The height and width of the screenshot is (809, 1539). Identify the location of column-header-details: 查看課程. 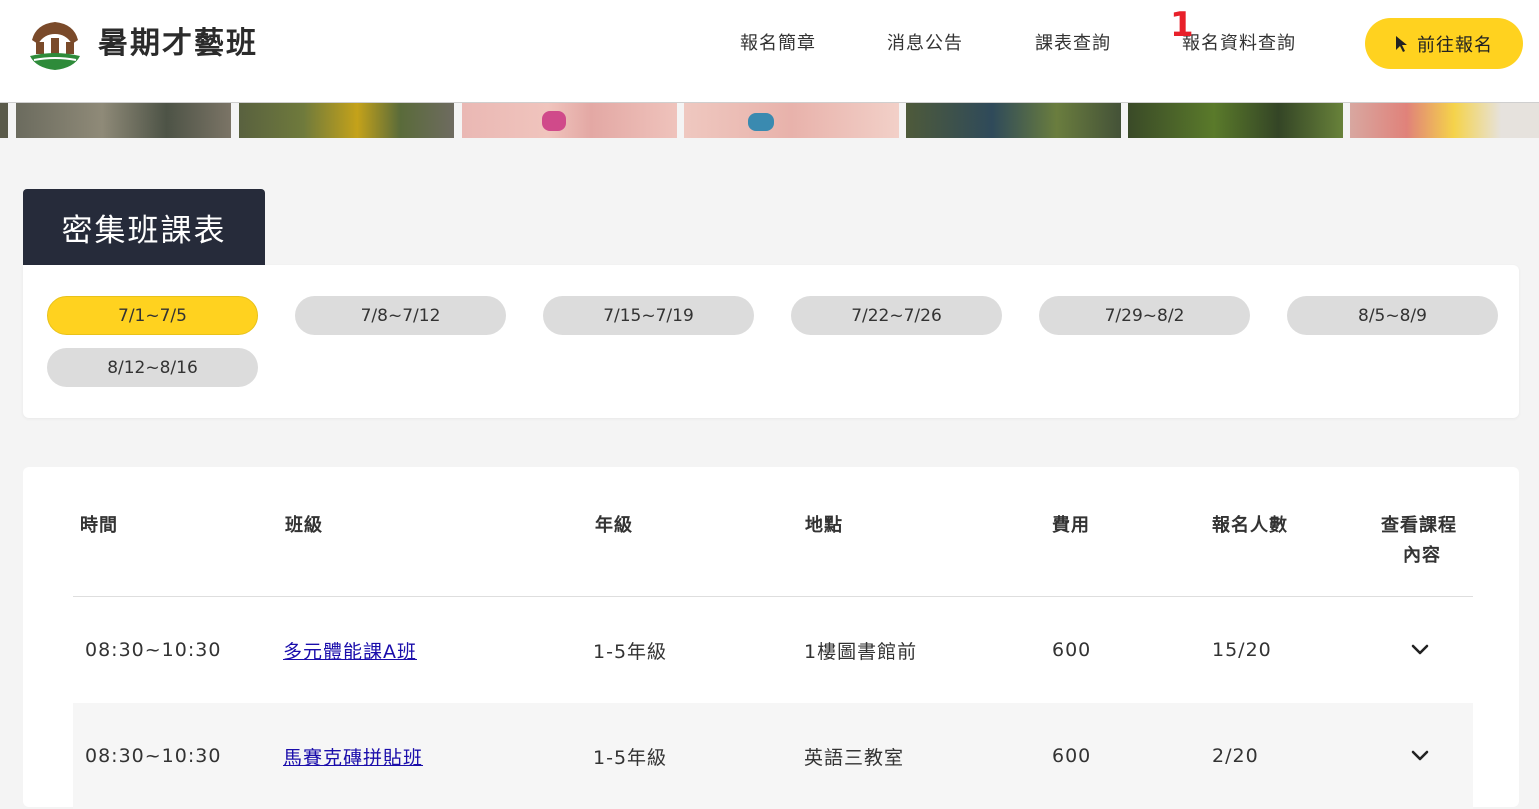
(1419, 525).